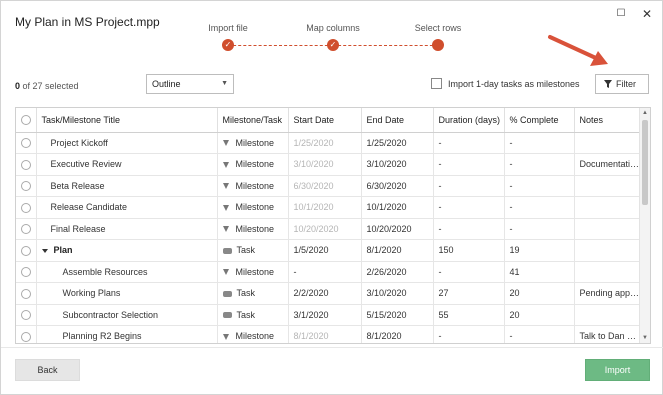  I want to click on select-all-radio, so click(26, 120).